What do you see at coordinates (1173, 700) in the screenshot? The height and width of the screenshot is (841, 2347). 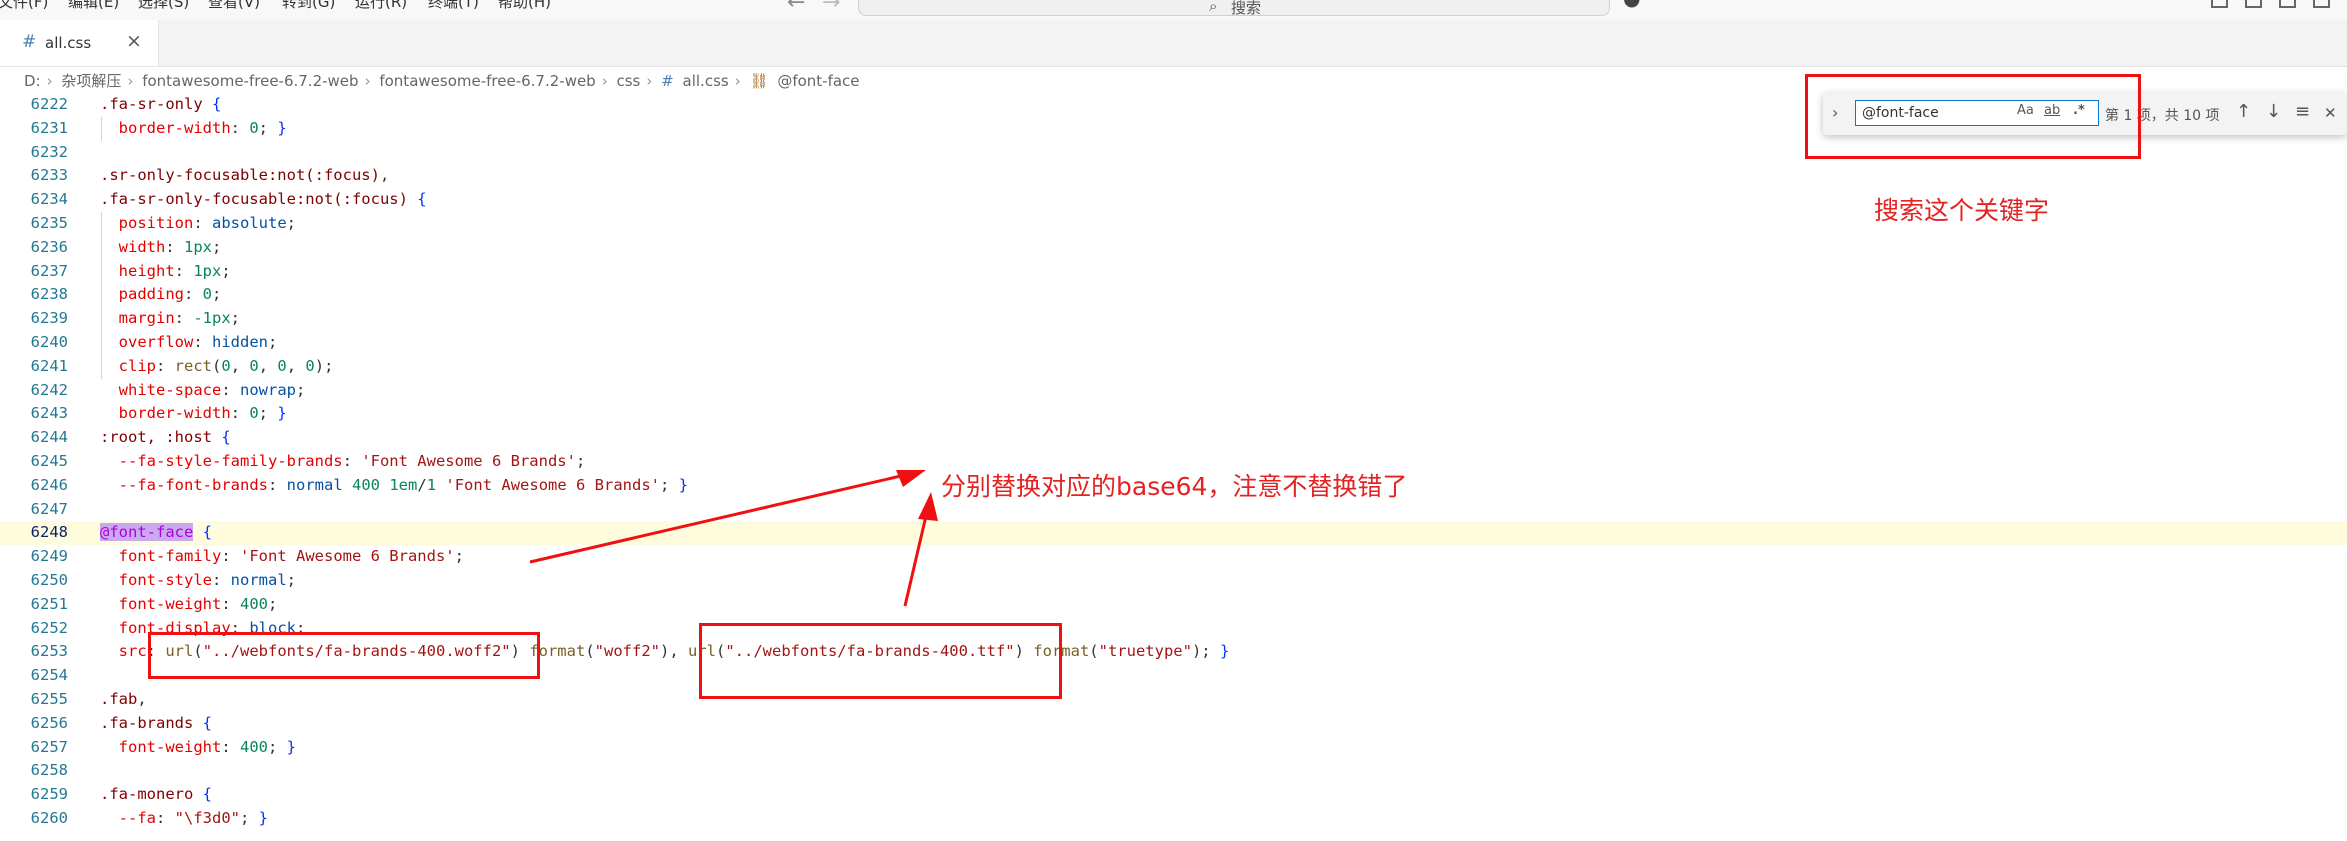 I see `code-line: 6255 .fab,` at bounding box center [1173, 700].